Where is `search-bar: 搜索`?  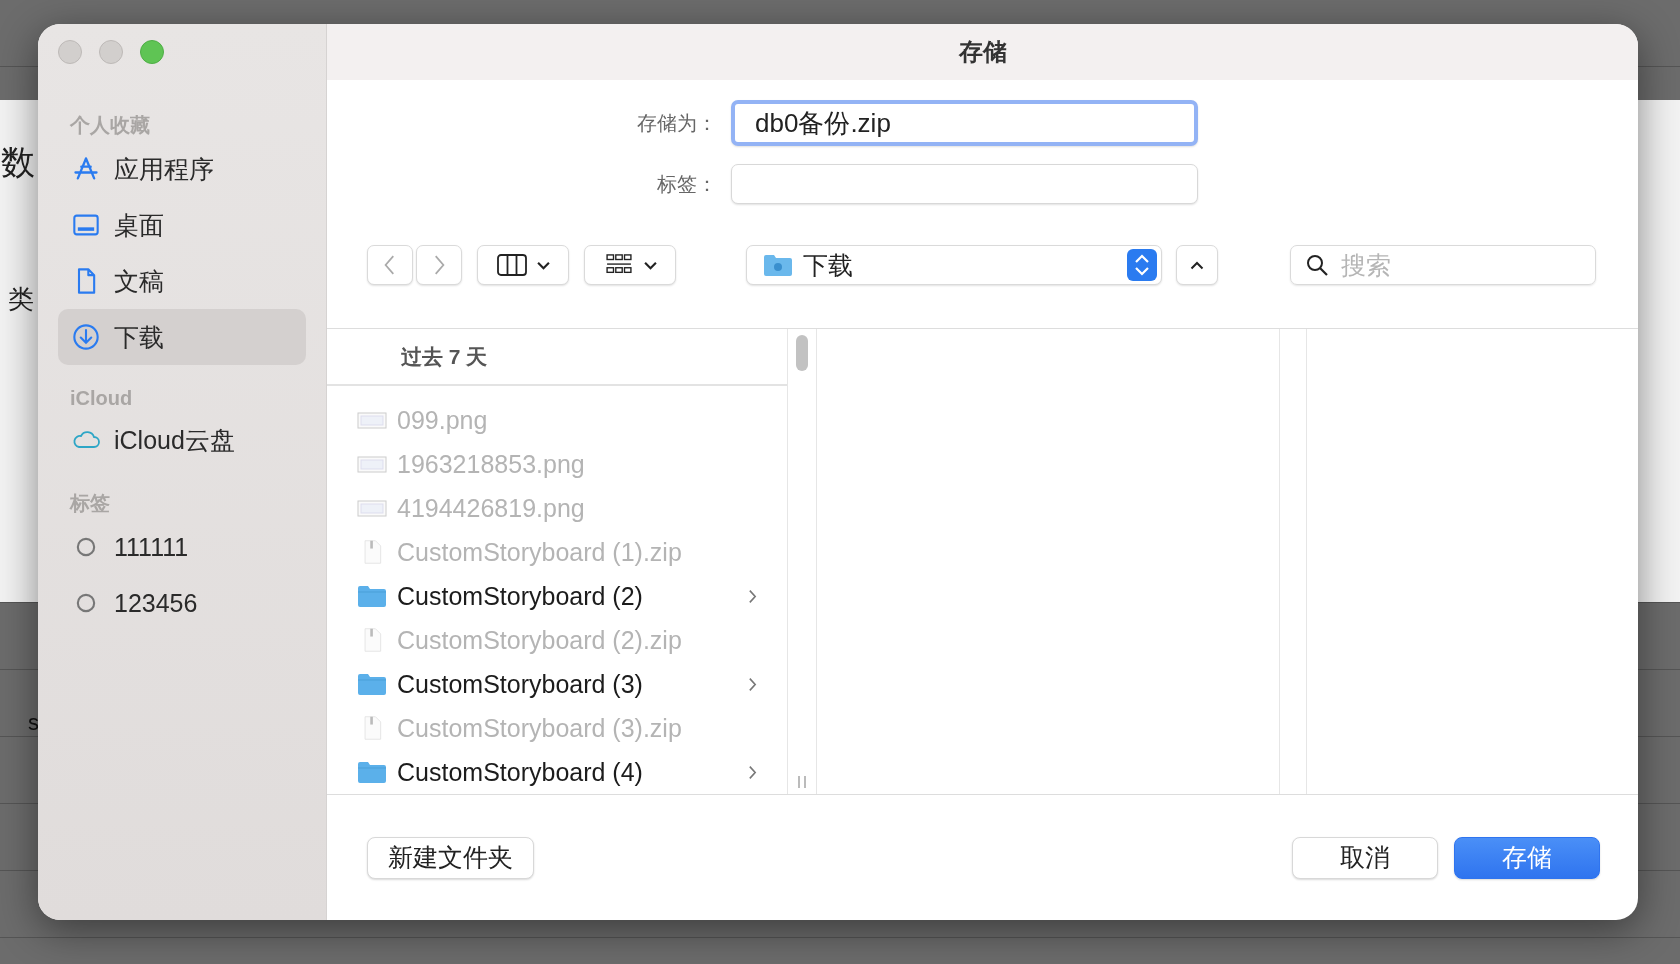 search-bar: 搜索 is located at coordinates (1443, 265).